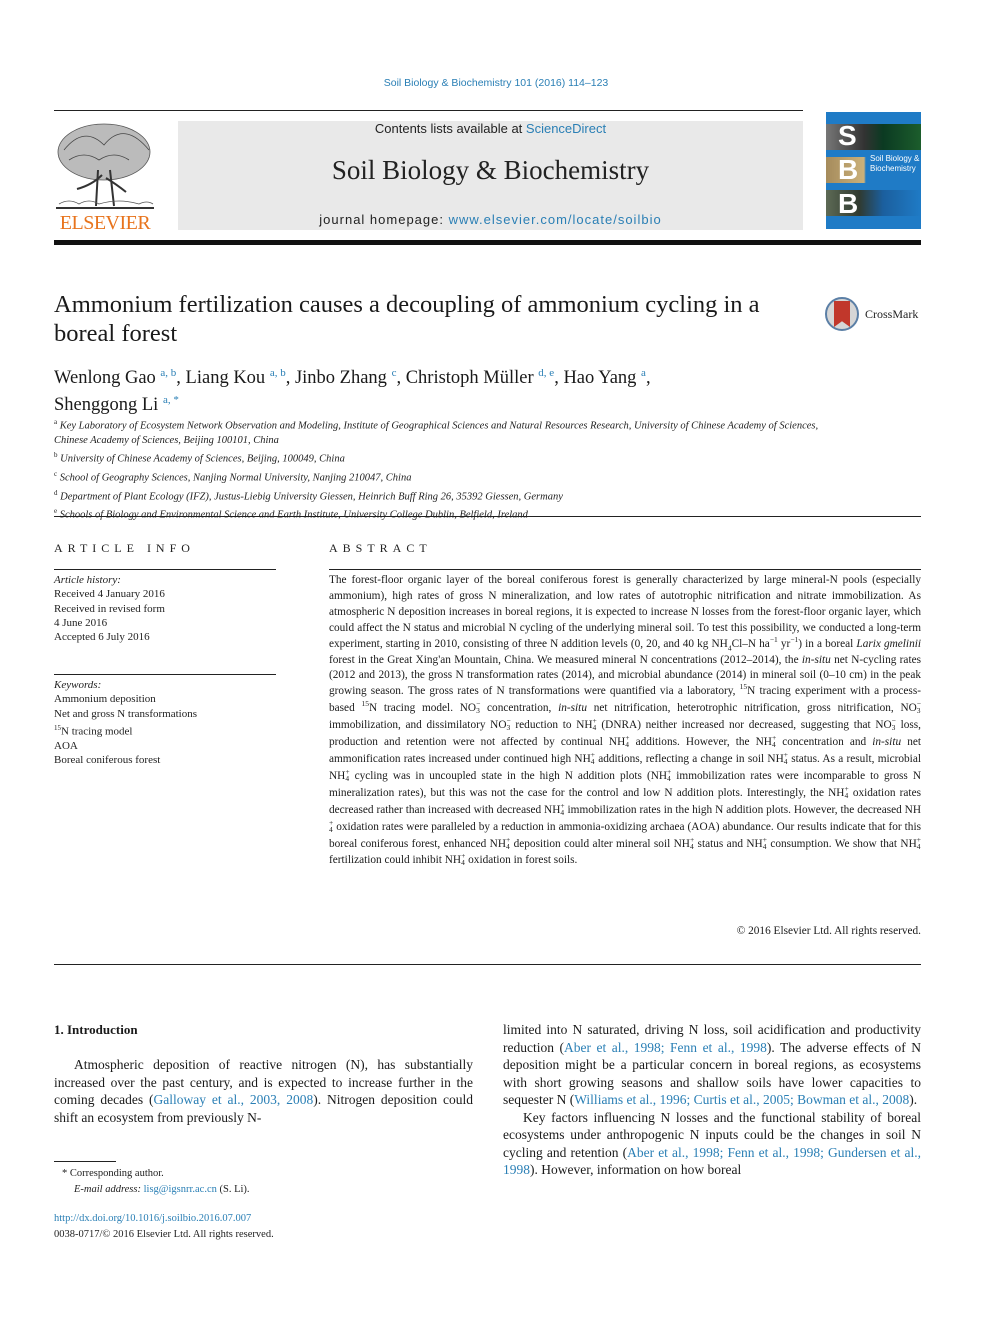  I want to click on abstract-heading: ABSTRACT, so click(380, 548).